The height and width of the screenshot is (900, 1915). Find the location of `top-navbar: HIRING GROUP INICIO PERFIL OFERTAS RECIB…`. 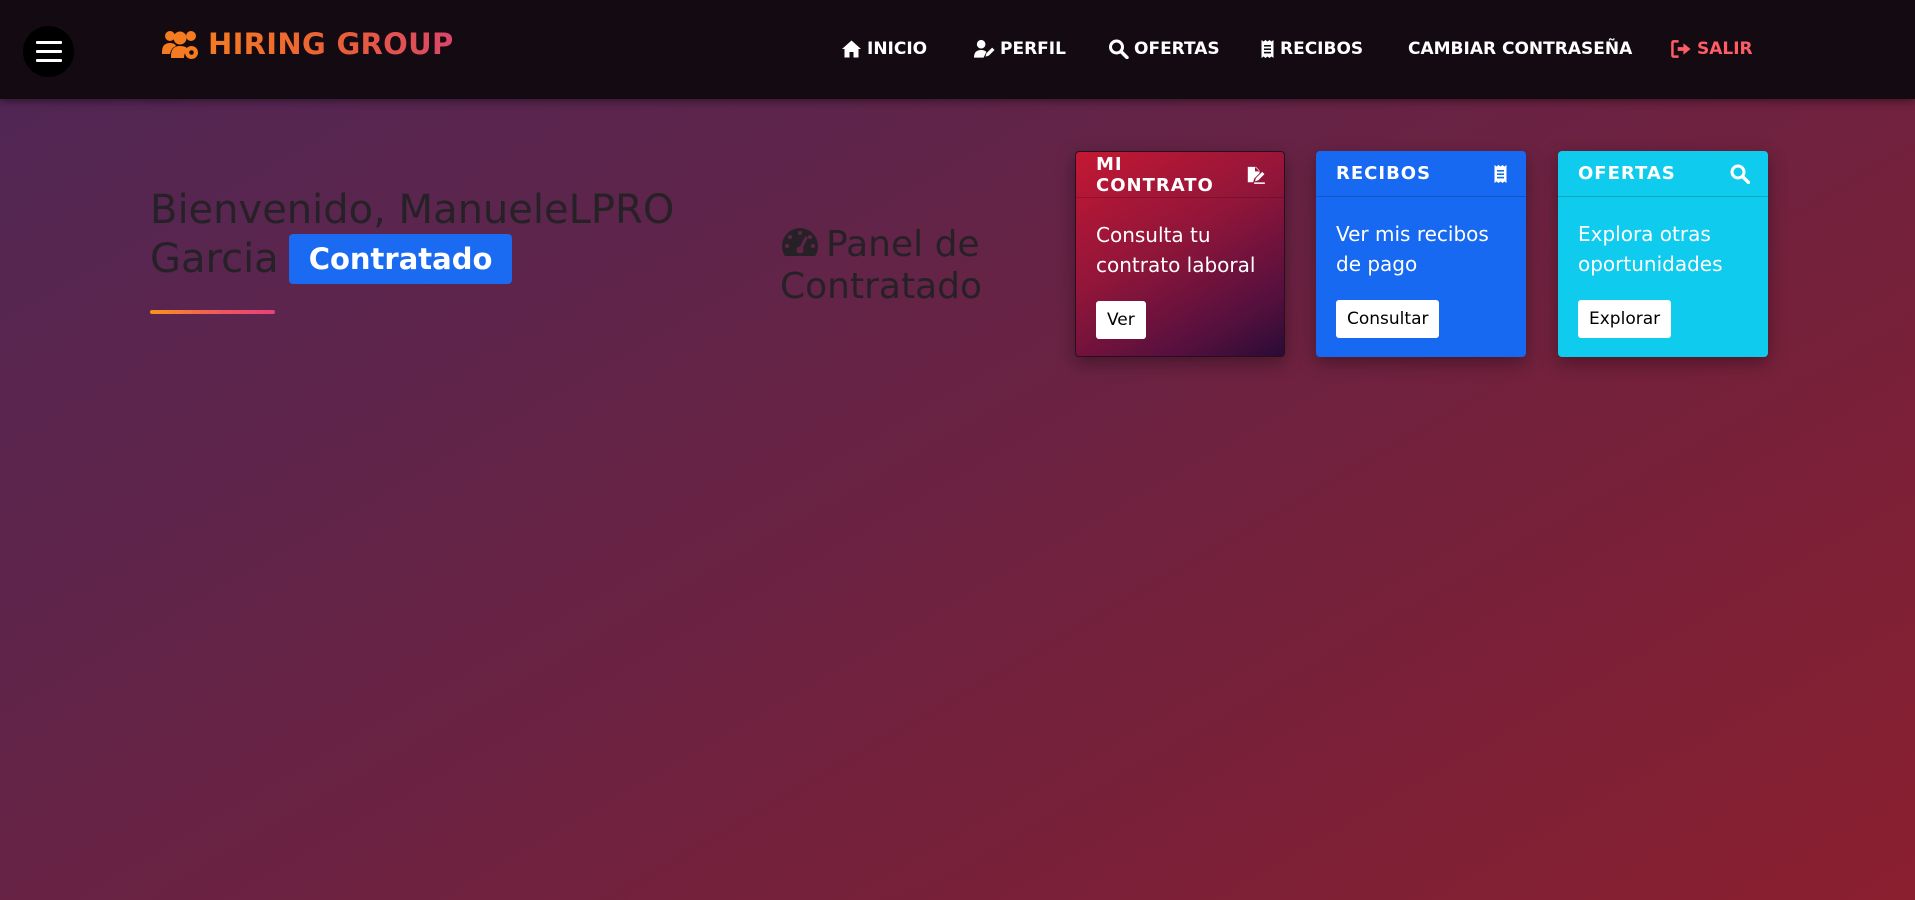

top-navbar: HIRING GROUP INICIO PERFIL OFERTAS RECIB… is located at coordinates (957, 49).